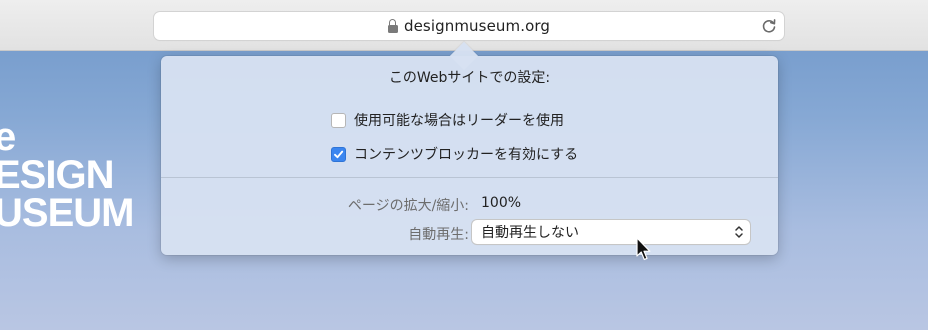  Describe the element at coordinates (459, 121) in the screenshot. I see `reader-option-label: 使用可能な場合はリーダーを使用` at that location.